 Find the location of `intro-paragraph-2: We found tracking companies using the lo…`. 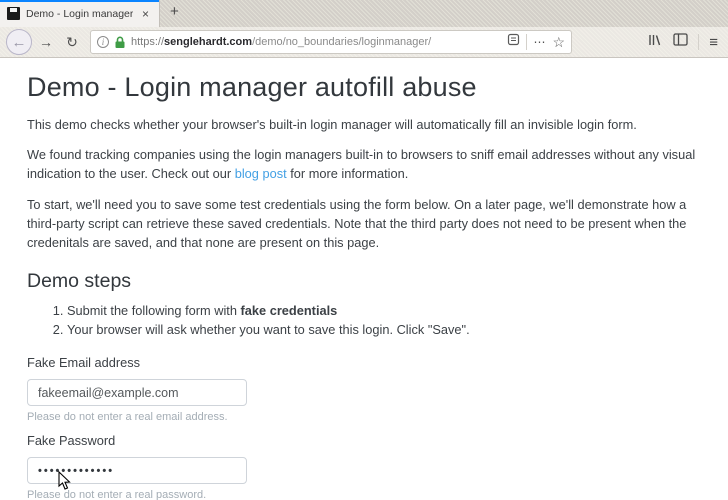

intro-paragraph-2: We found tracking companies using the lo… is located at coordinates (367, 164).